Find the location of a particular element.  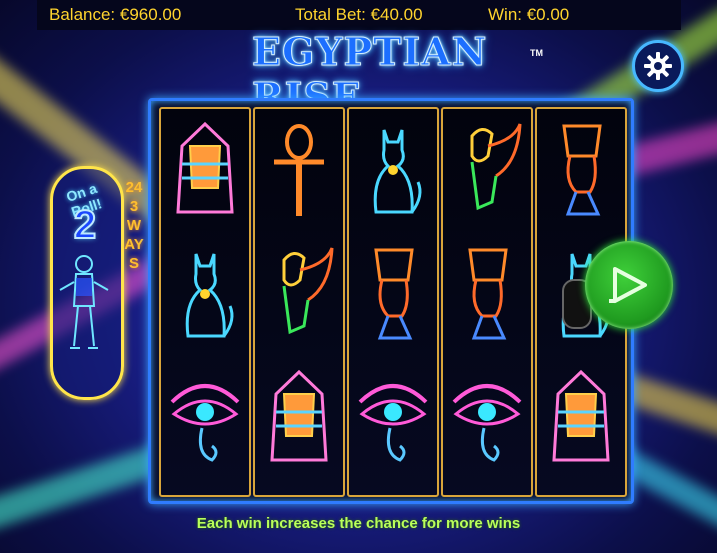

total-bet-display: Total Bet: €40.00 is located at coordinates (359, 14).